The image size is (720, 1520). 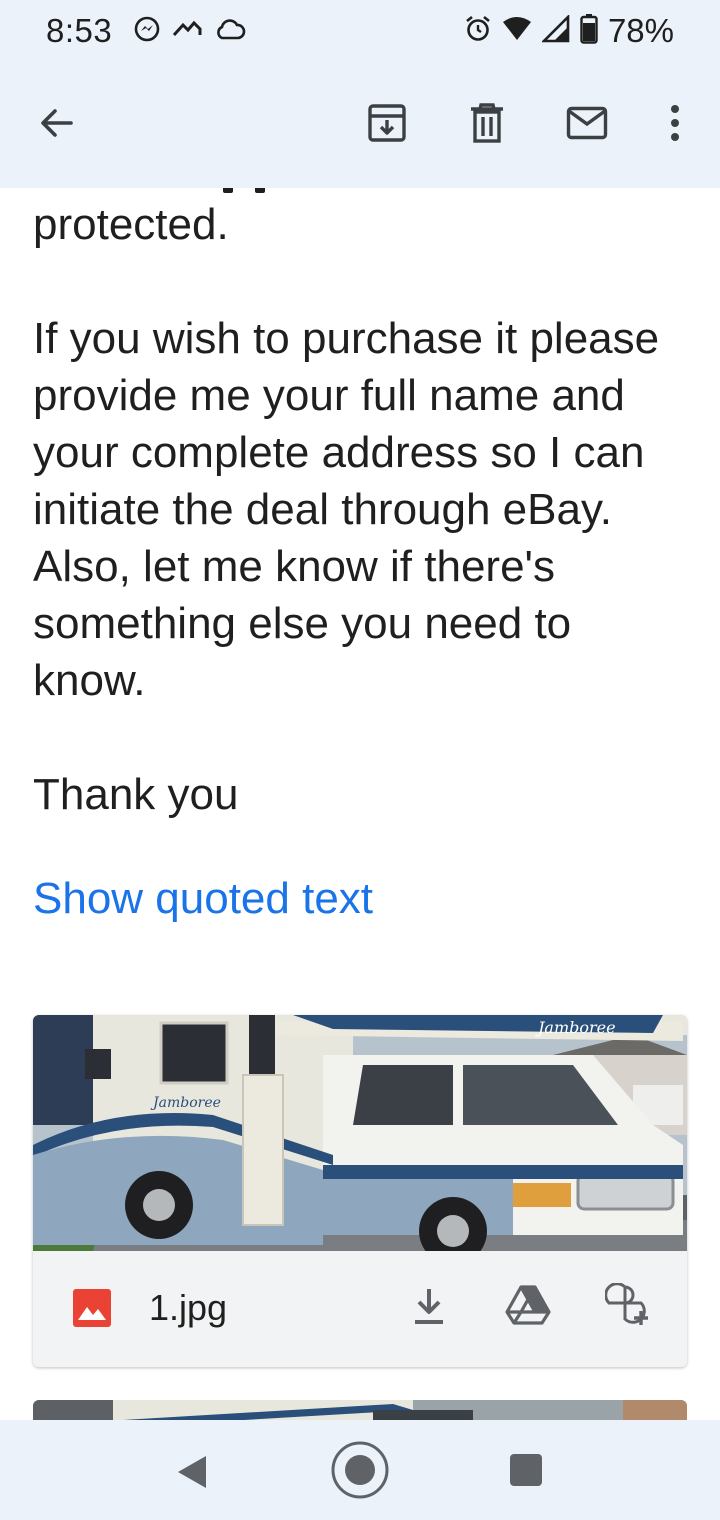 What do you see at coordinates (640, 30) in the screenshot?
I see `battery-percentage: 78%` at bounding box center [640, 30].